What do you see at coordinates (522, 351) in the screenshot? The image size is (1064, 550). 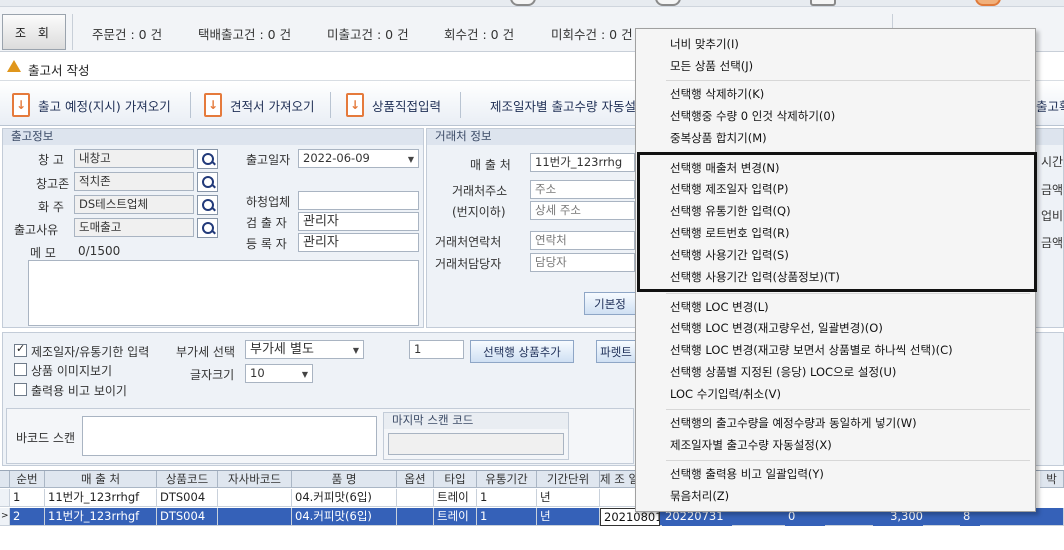 I see `add-selected-button: 선택행 상품추가` at bounding box center [522, 351].